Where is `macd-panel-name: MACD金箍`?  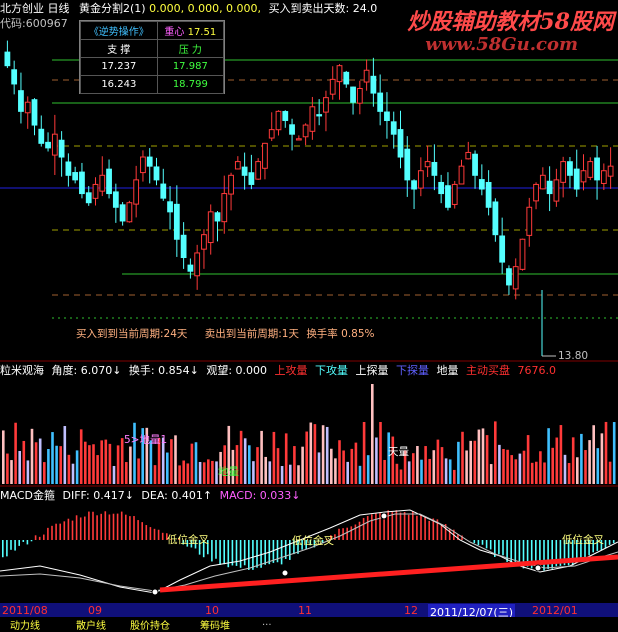
macd-panel-name: MACD金箍 is located at coordinates (27, 495).